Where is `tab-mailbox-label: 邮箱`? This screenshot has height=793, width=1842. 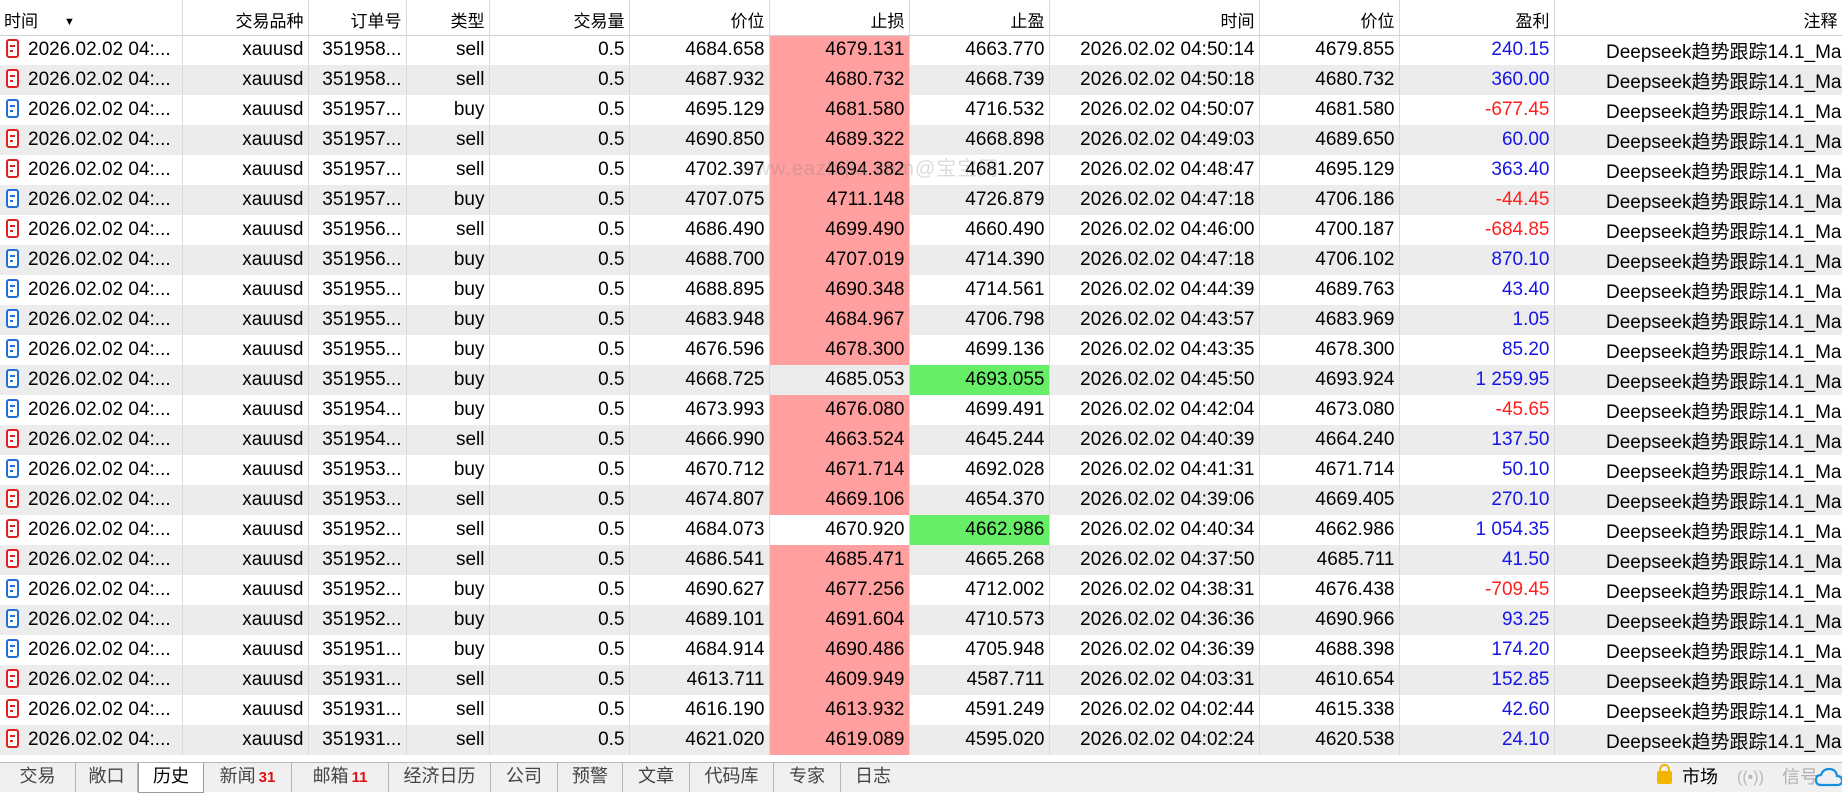 tab-mailbox-label: 邮箱 is located at coordinates (330, 776).